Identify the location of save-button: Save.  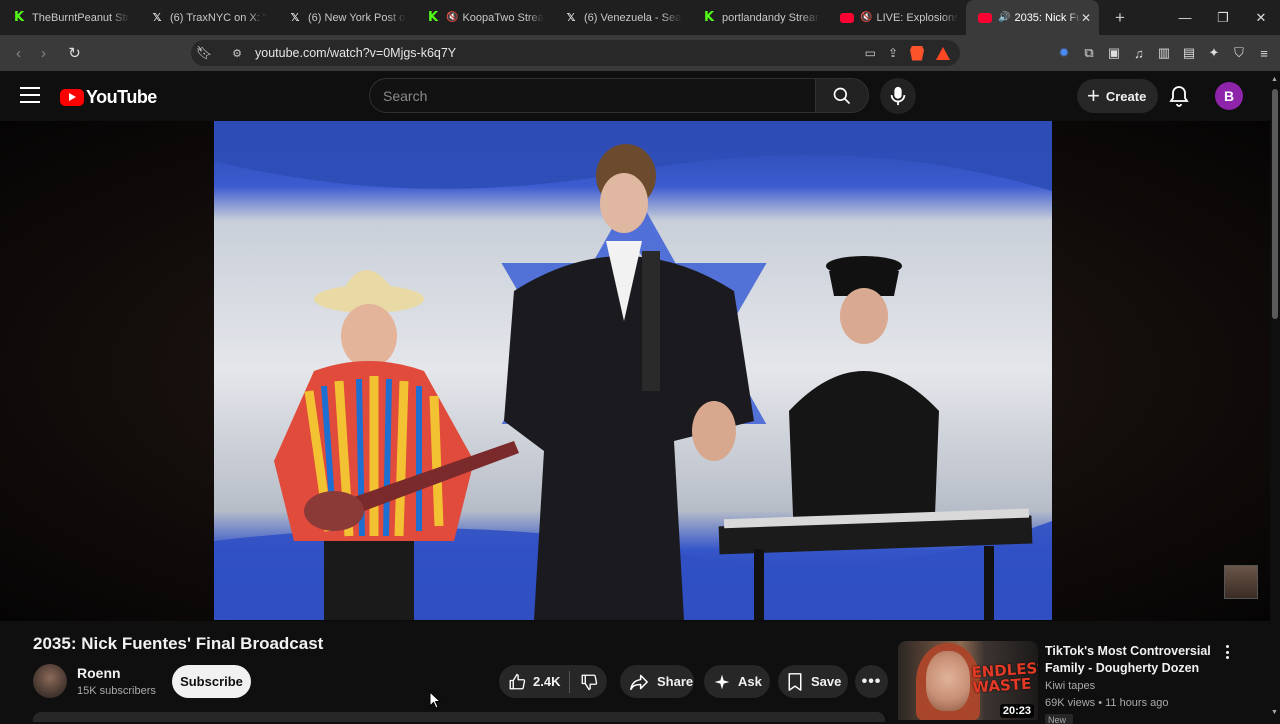
(813, 681).